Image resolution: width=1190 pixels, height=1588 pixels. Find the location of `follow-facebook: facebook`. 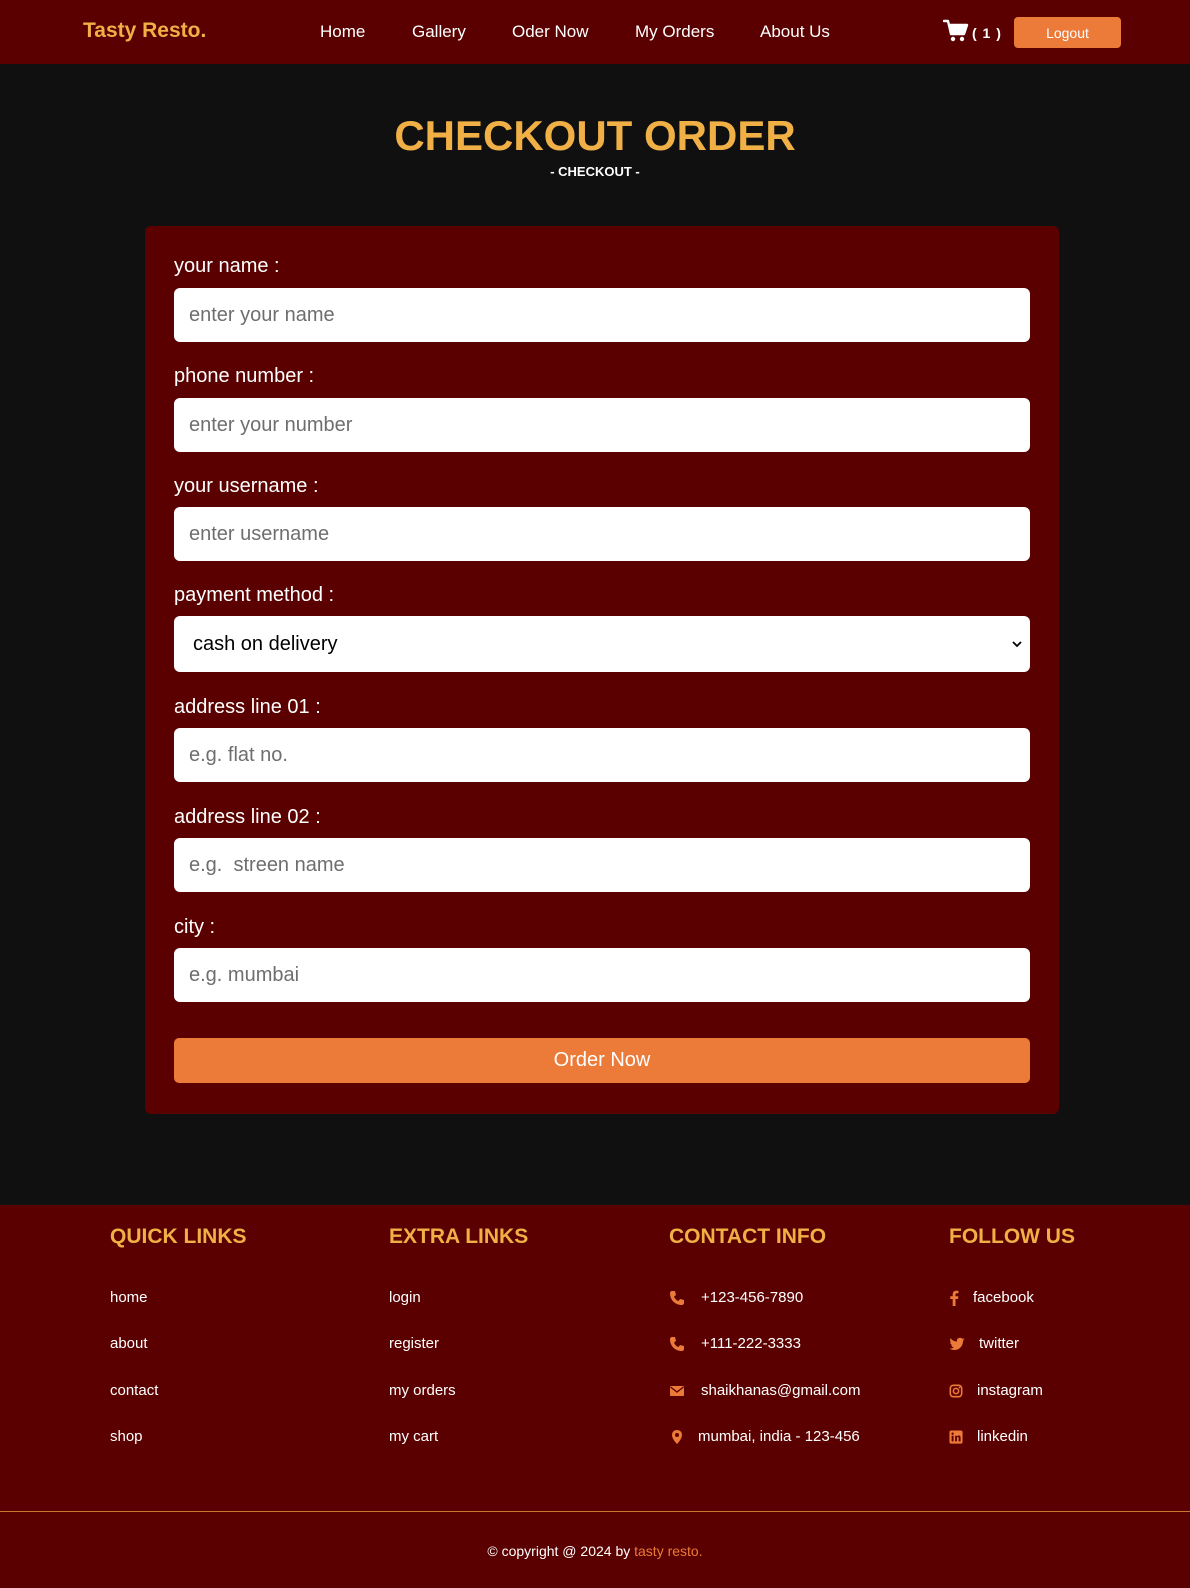

follow-facebook: facebook is located at coordinates (991, 1297).